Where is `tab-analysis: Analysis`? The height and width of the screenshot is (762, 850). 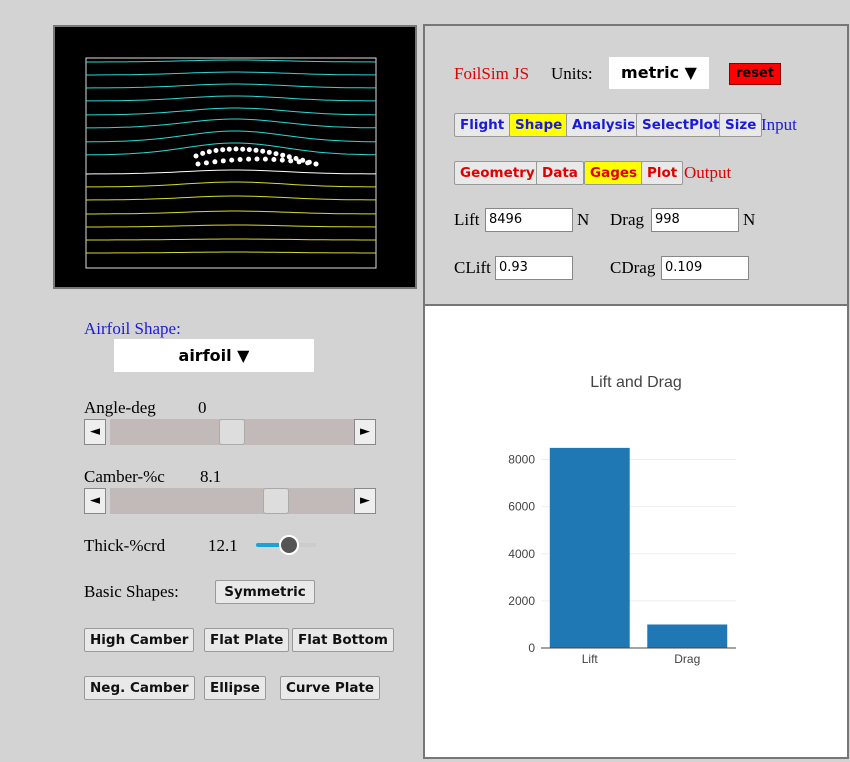
tab-analysis: Analysis is located at coordinates (604, 125).